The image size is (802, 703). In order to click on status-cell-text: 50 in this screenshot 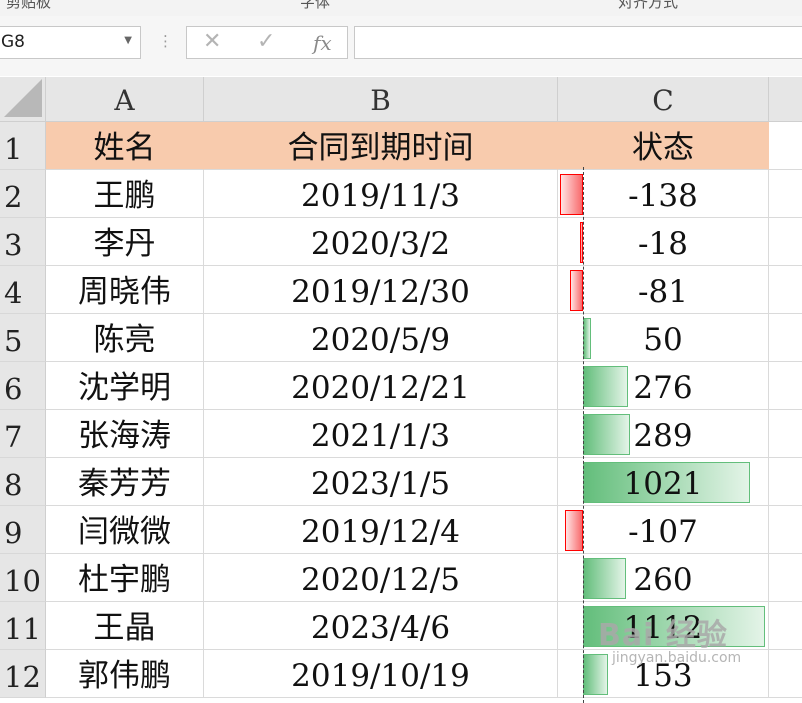, I will do `click(663, 340)`.